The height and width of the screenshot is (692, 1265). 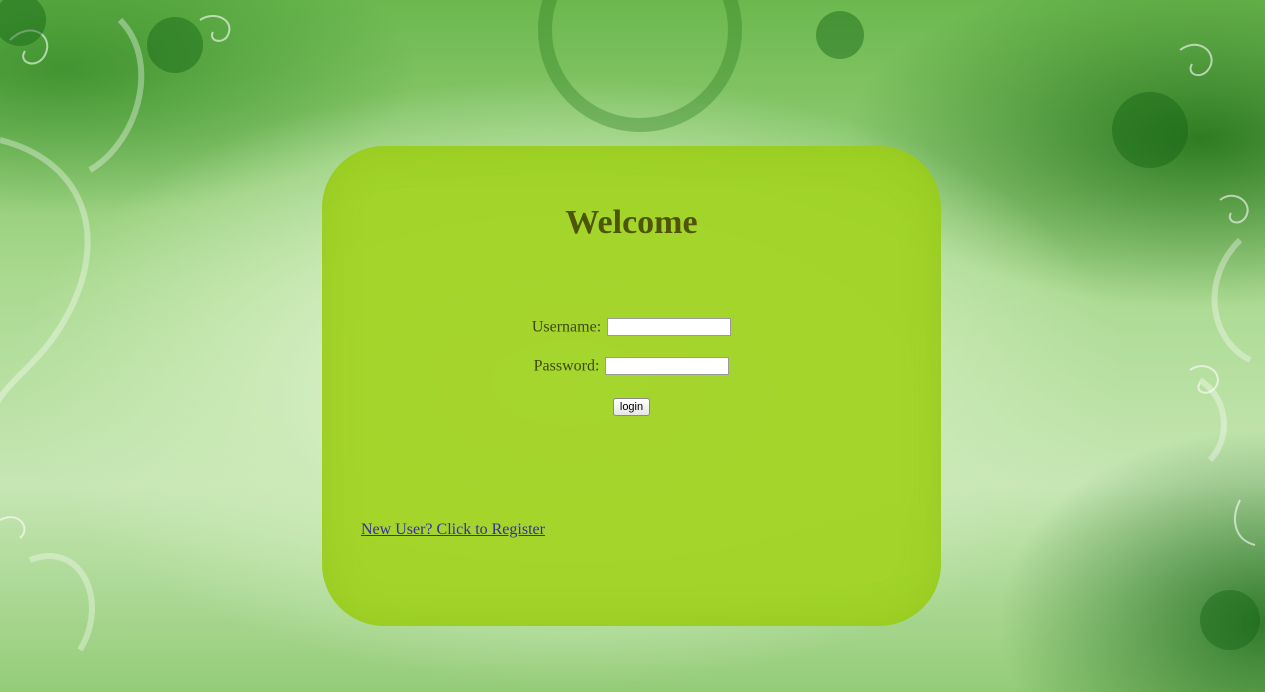 What do you see at coordinates (667, 366) in the screenshot?
I see `password-input` at bounding box center [667, 366].